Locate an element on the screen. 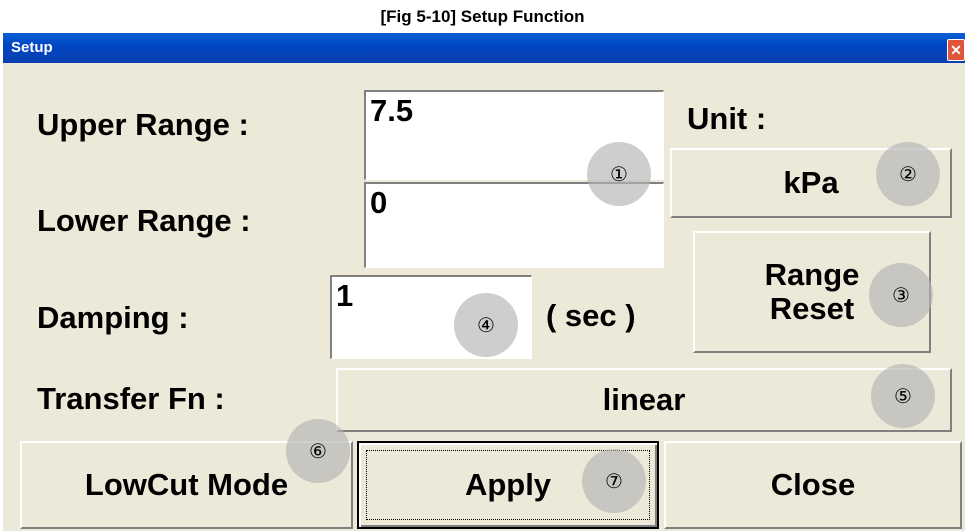  annotation-marker-6: ⑥ is located at coordinates (318, 451).